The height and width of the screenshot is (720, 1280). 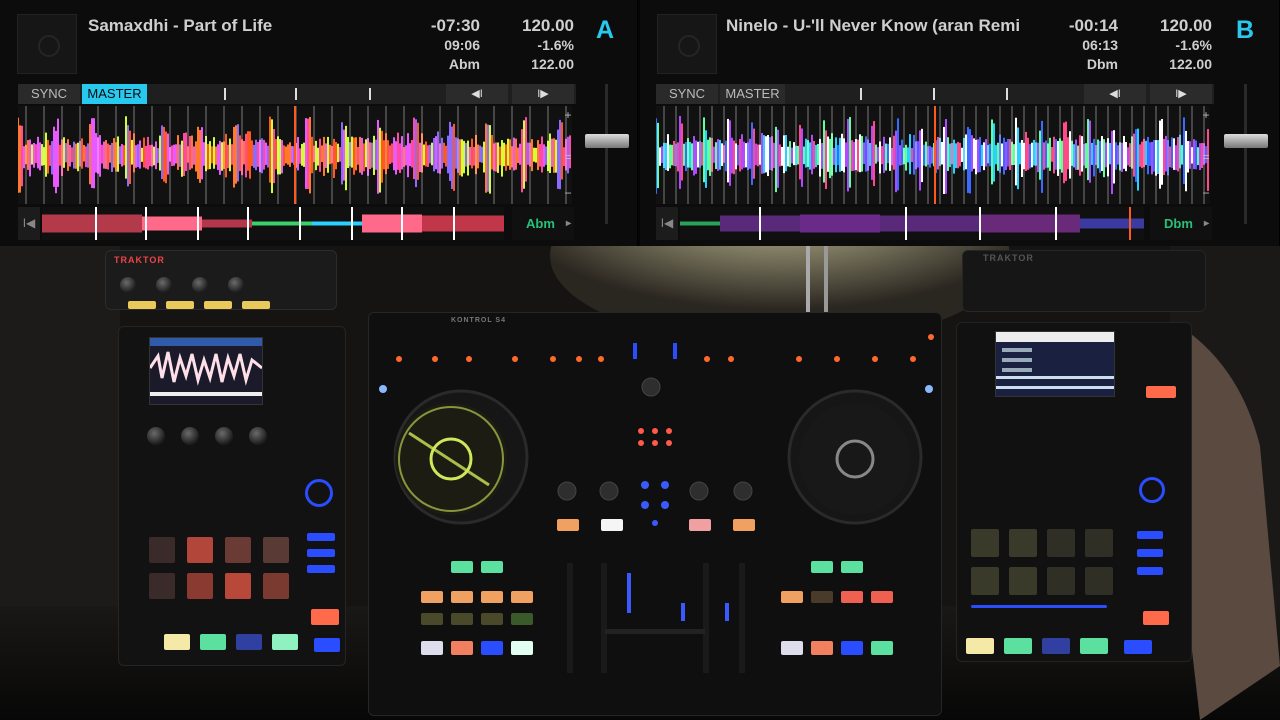 What do you see at coordinates (477, 94) in the screenshot?
I see `deck-a-beatjump-back-button: ◀I` at bounding box center [477, 94].